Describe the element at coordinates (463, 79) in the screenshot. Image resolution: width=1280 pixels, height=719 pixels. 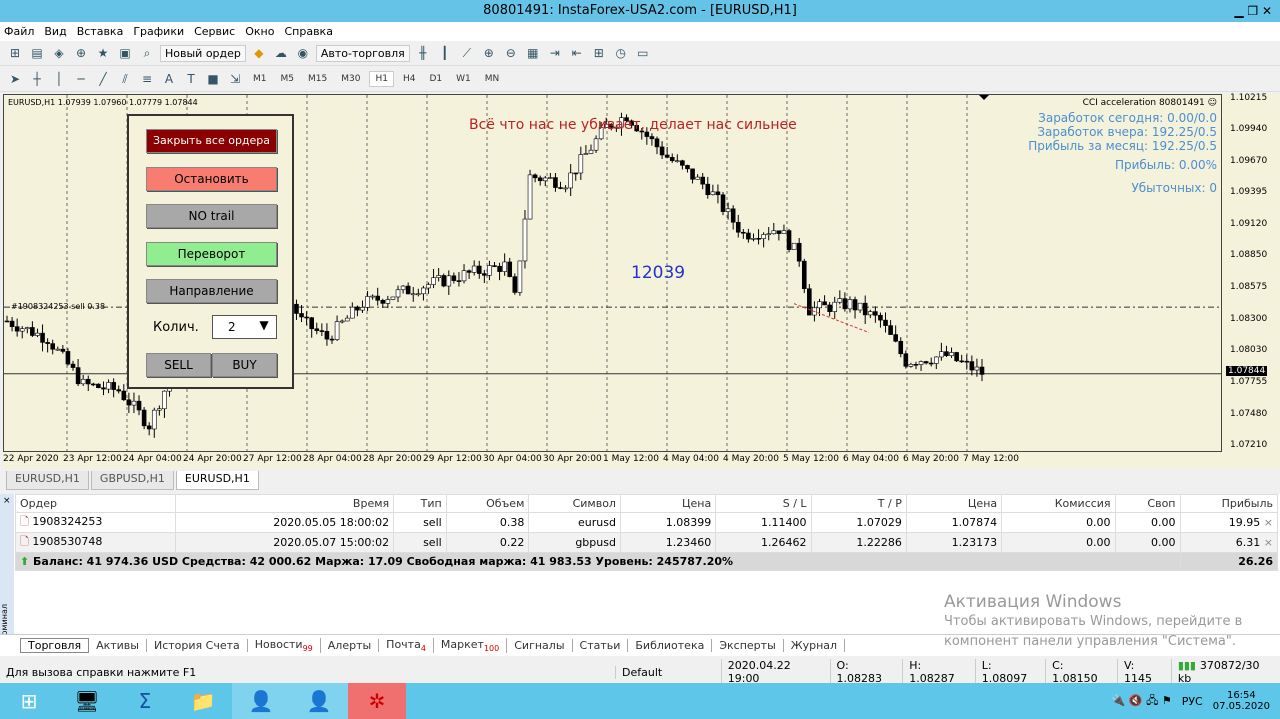
I see `tf-w1: W1` at that location.